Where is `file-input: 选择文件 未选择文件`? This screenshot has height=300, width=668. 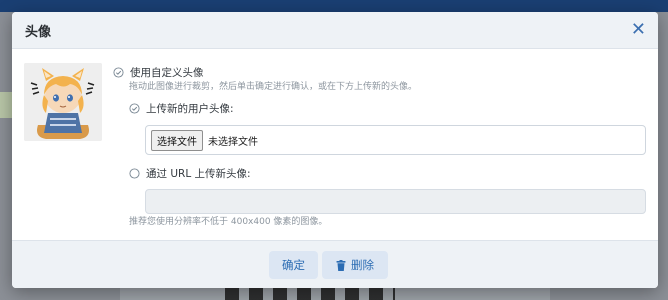 file-input: 选择文件 未选择文件 is located at coordinates (395, 140).